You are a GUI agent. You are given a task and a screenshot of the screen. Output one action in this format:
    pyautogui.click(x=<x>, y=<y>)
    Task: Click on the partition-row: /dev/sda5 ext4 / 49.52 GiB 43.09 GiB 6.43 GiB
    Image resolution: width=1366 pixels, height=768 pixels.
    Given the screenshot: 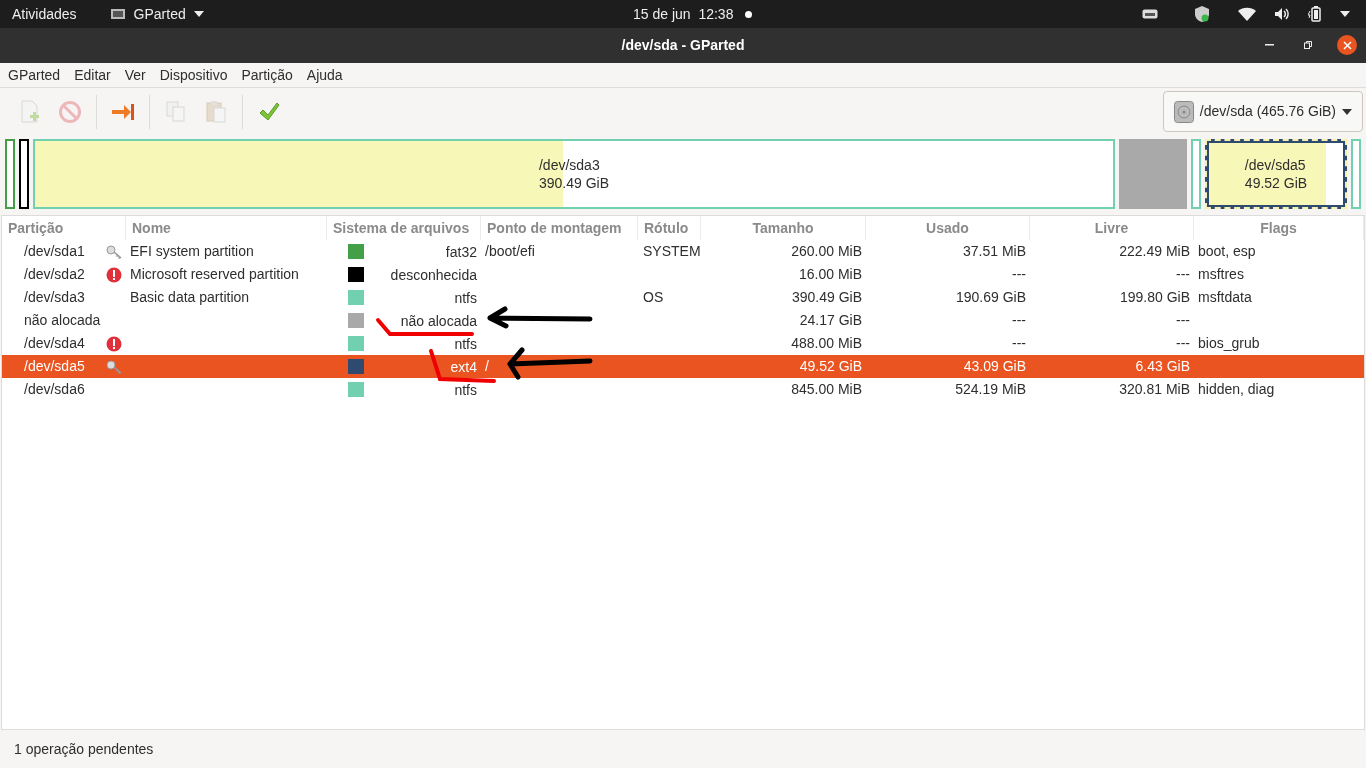 What is the action you would take?
    pyautogui.click(x=683, y=366)
    